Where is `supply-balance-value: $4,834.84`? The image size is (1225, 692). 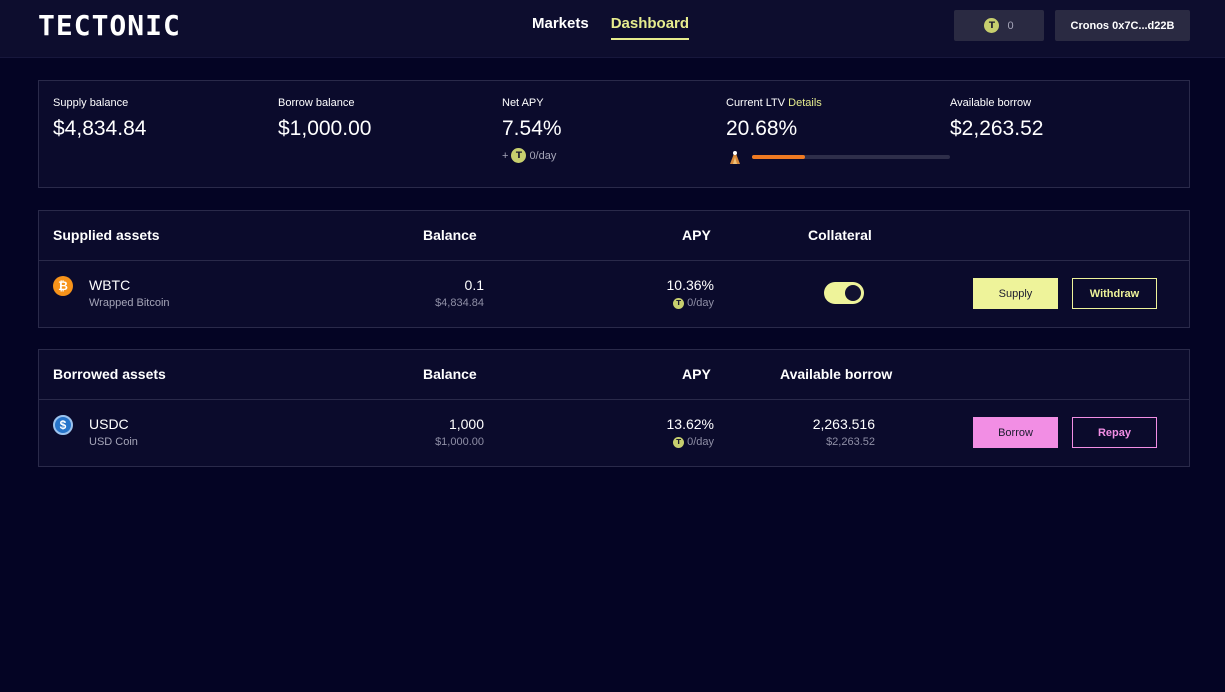 supply-balance-value: $4,834.84 is located at coordinates (100, 128).